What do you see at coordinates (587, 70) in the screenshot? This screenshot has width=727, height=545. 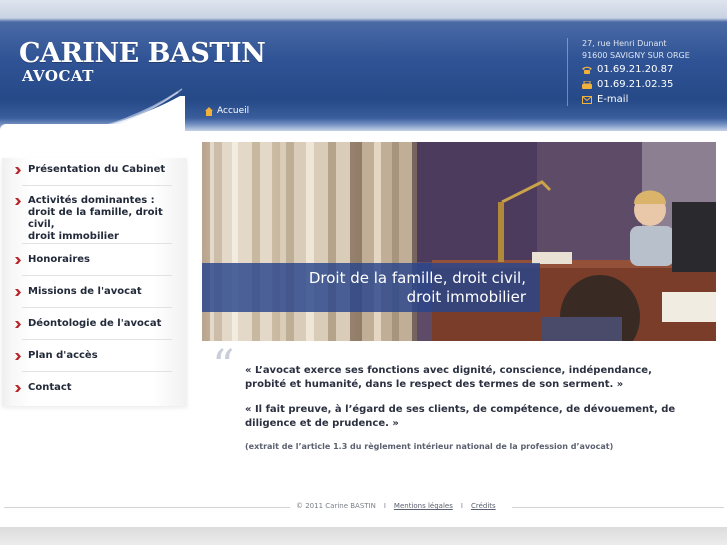 I see `phone-icon` at bounding box center [587, 70].